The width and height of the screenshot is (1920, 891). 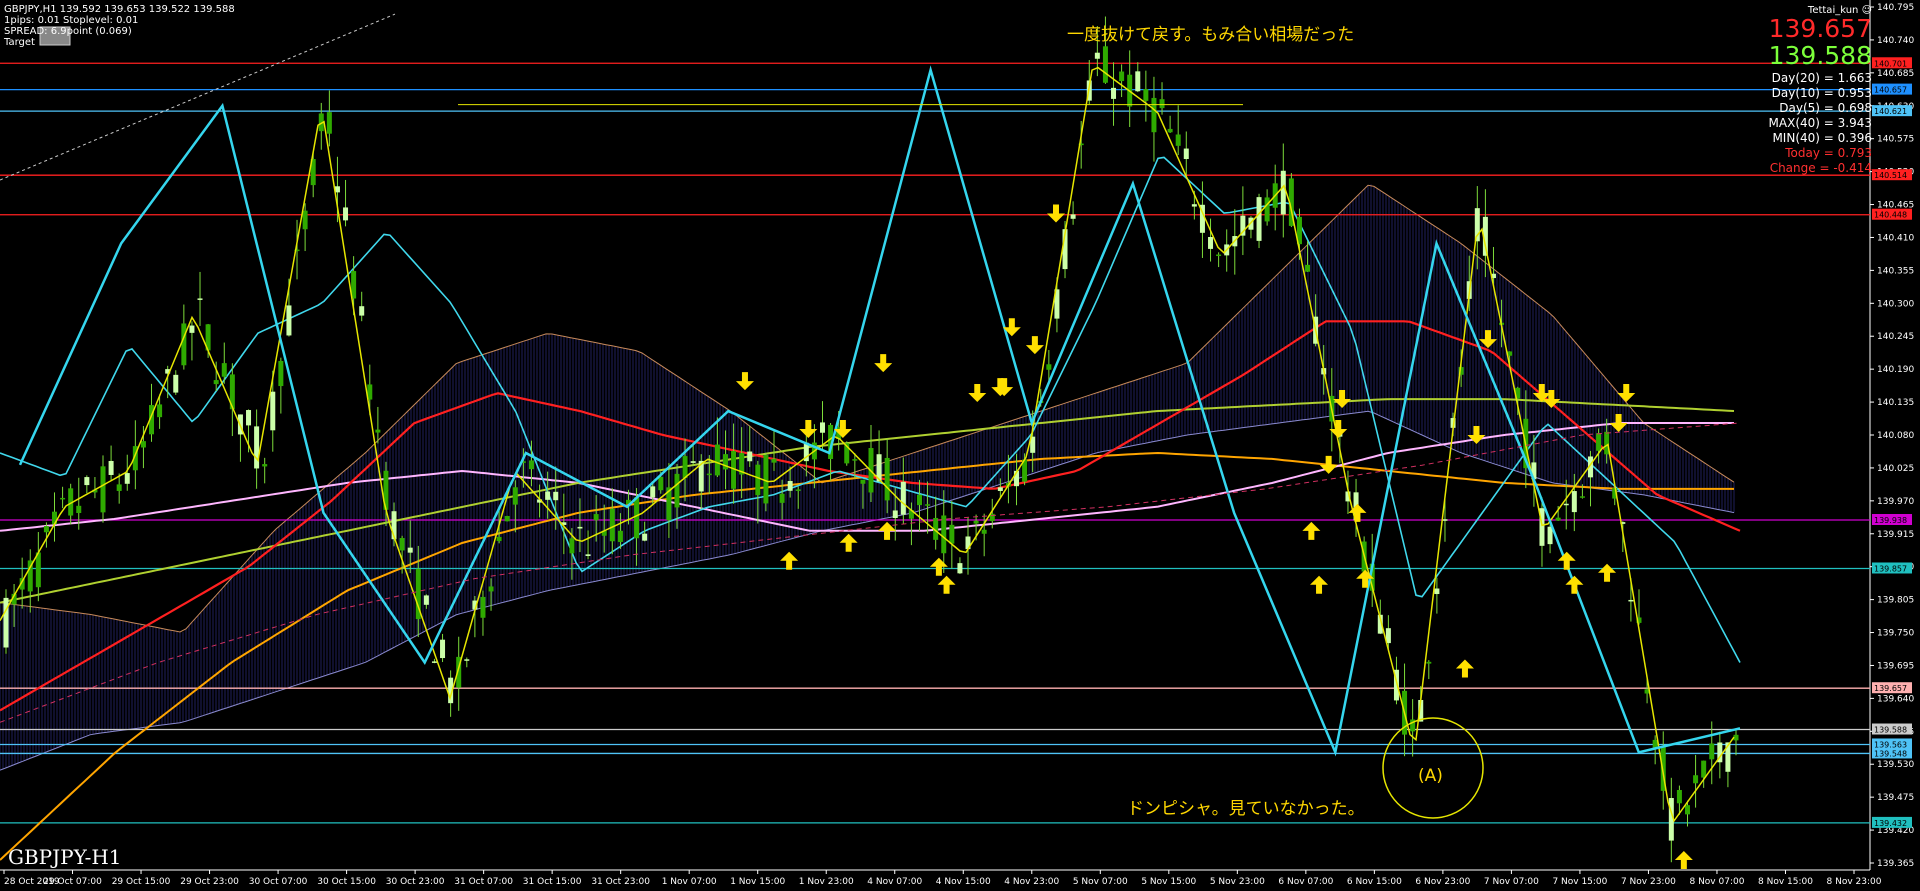 I want to click on y-tick-label: 139.530, so click(x=1895, y=765).